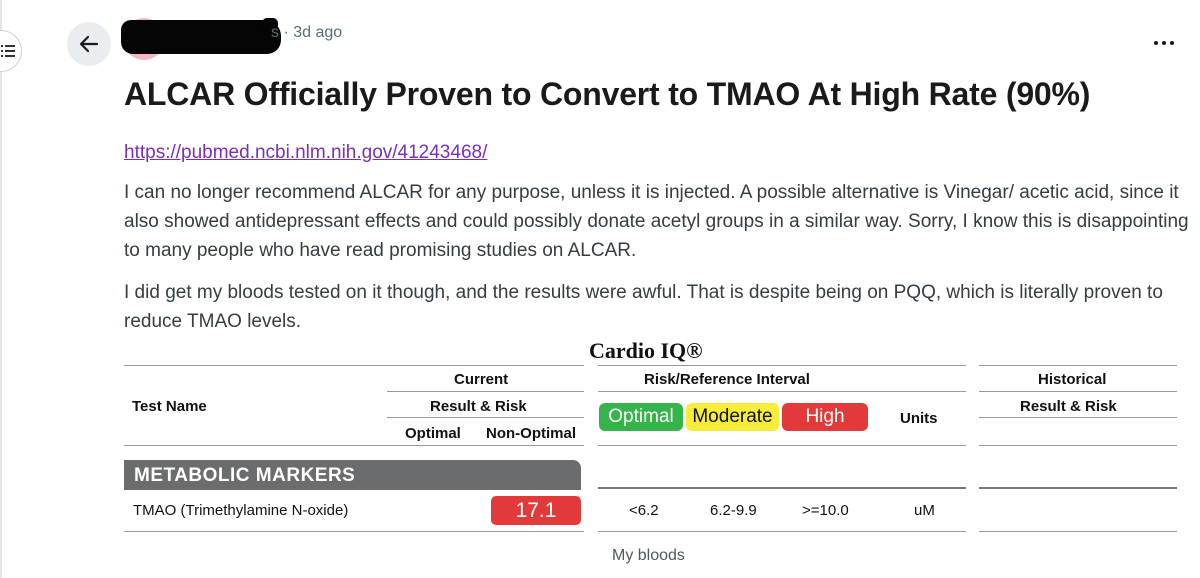  What do you see at coordinates (727, 379) in the screenshot?
I see `header-risk-interval: Risk/Reference Interval` at bounding box center [727, 379].